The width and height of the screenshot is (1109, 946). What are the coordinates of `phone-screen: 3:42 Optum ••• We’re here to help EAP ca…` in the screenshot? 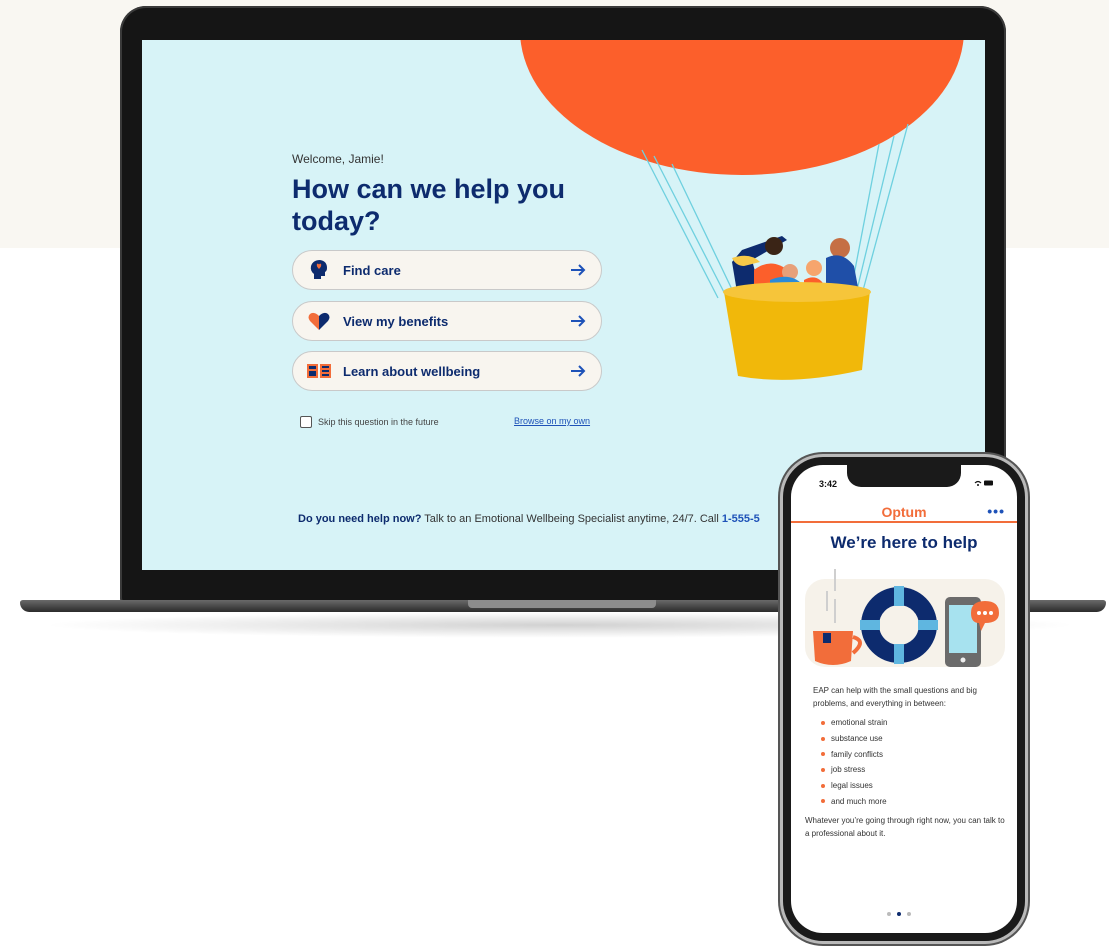 It's located at (904, 699).